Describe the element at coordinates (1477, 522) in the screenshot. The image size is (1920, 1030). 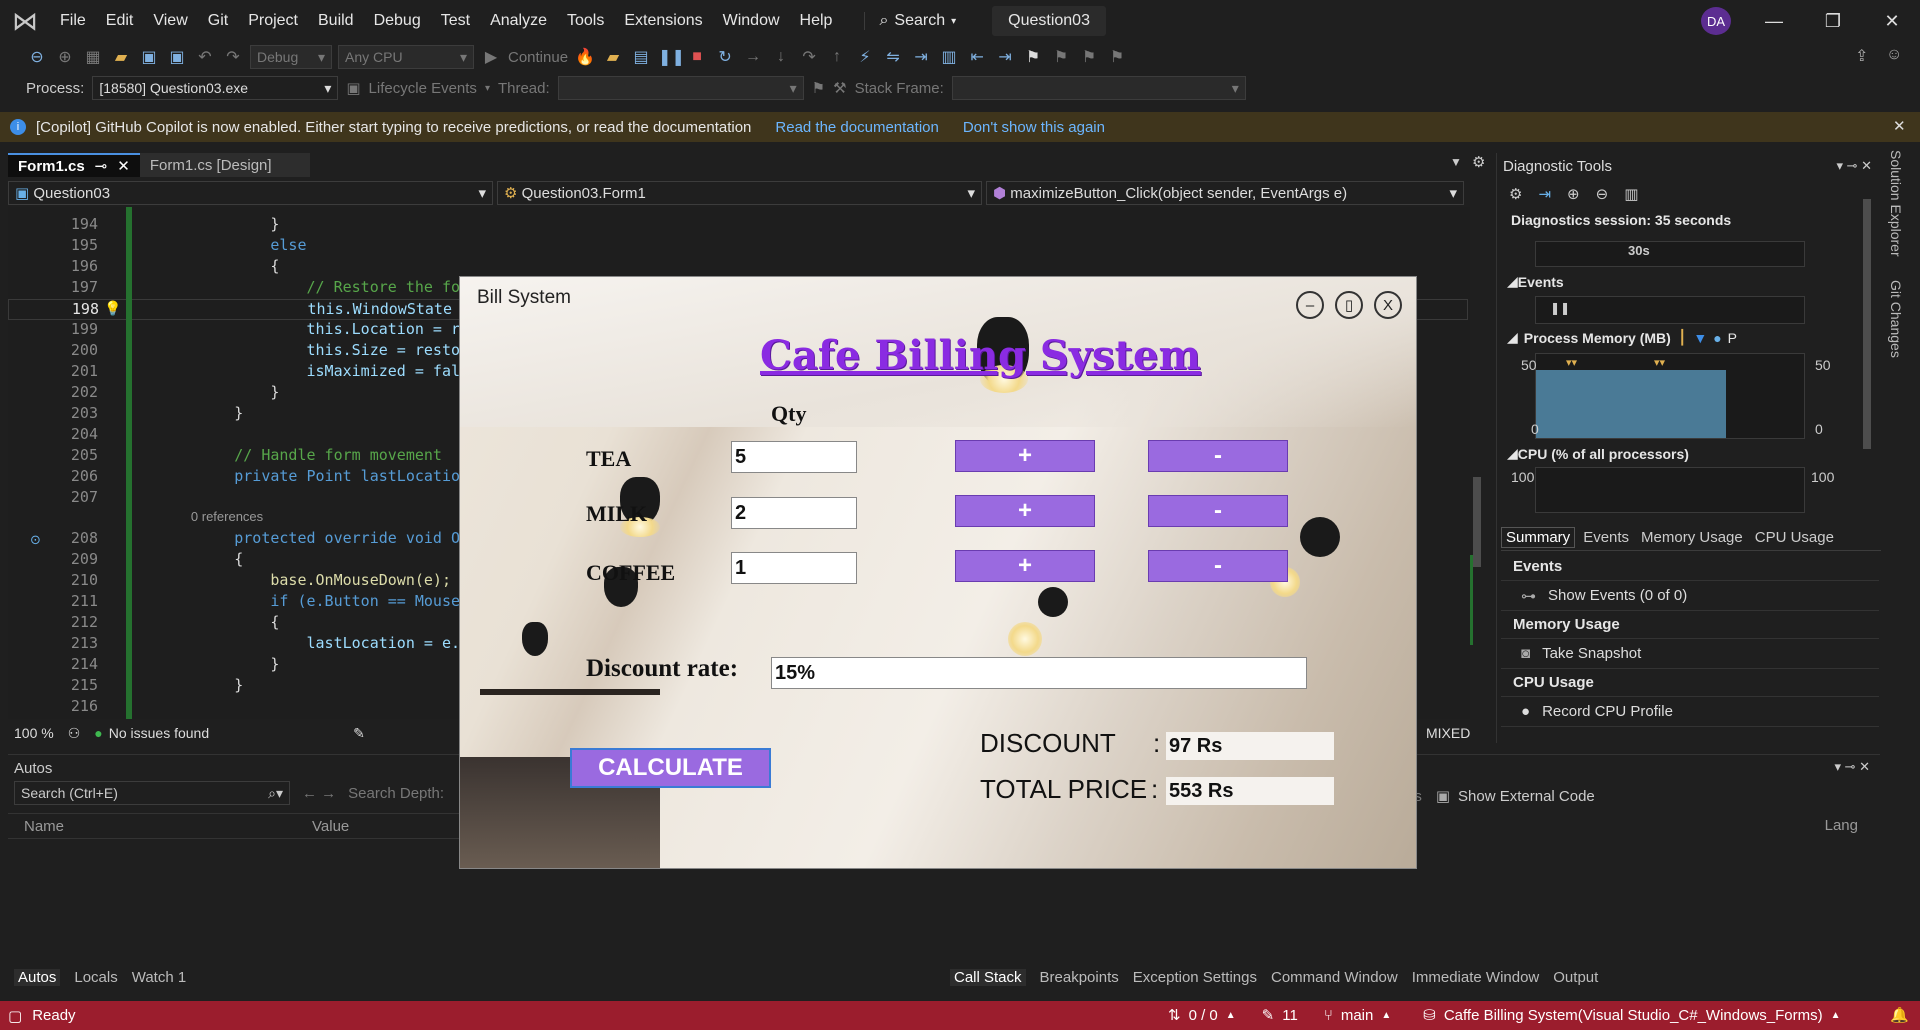
I see `scroll-thumb` at that location.